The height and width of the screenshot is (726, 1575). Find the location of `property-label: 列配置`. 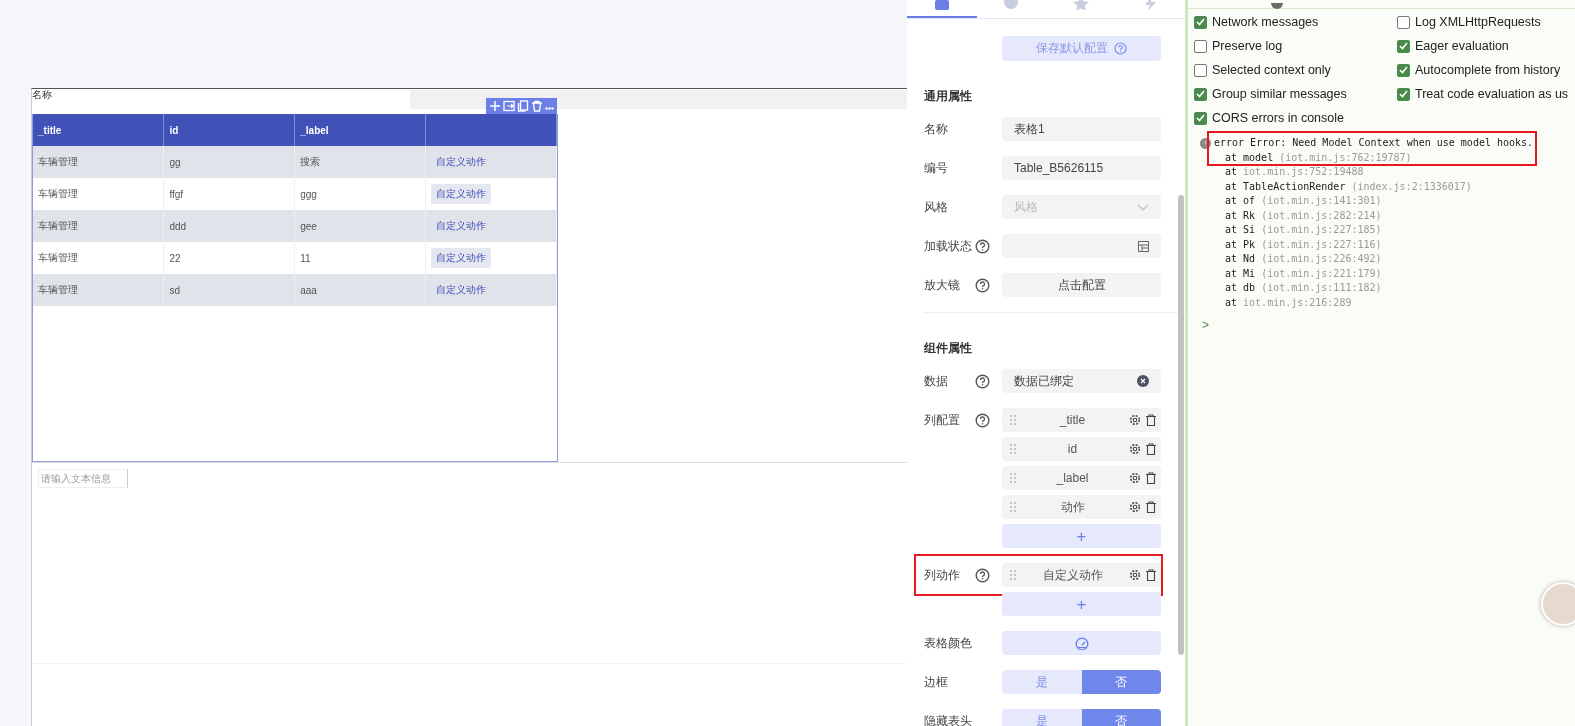

property-label: 列配置 is located at coordinates (942, 420).